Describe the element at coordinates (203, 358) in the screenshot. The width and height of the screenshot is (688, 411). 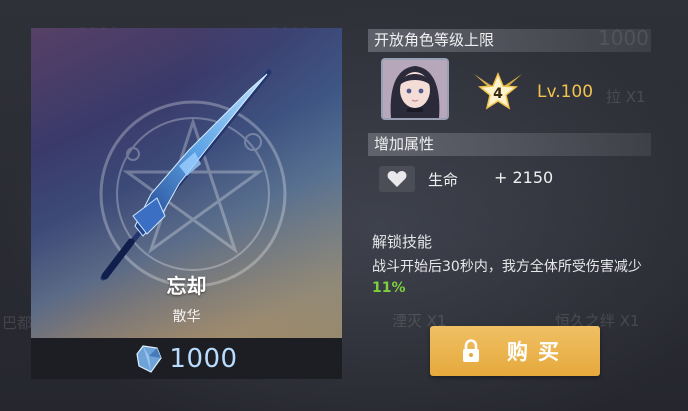
I see `price-value: 1000` at that location.